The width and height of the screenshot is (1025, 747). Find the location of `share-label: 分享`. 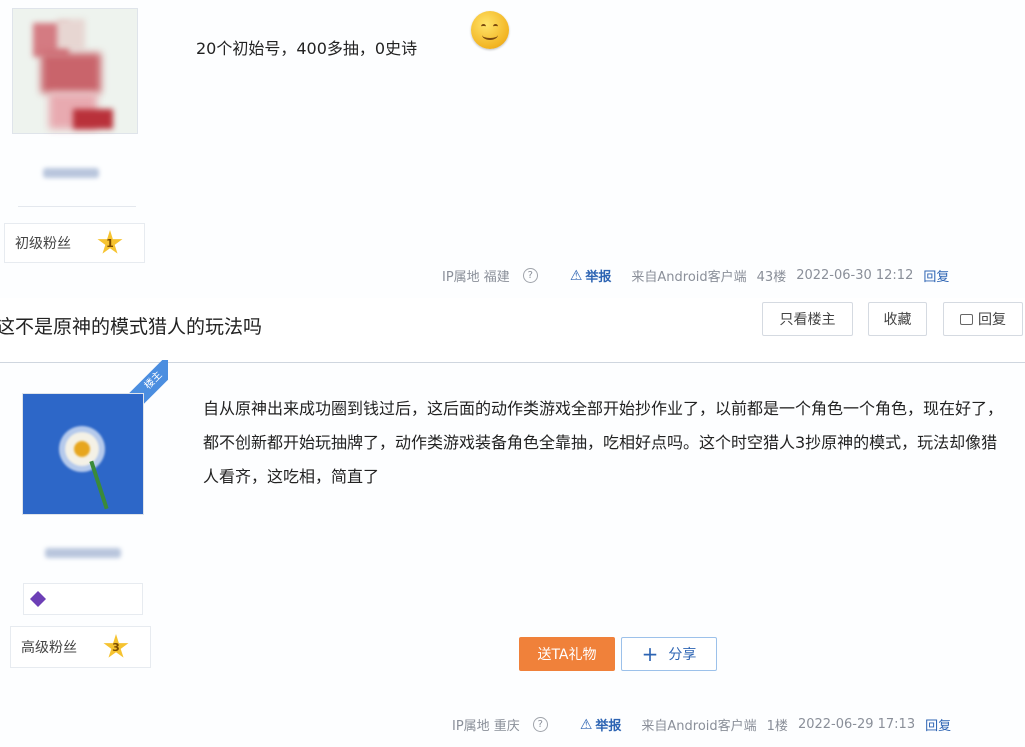

share-label: 分享 is located at coordinates (682, 655).